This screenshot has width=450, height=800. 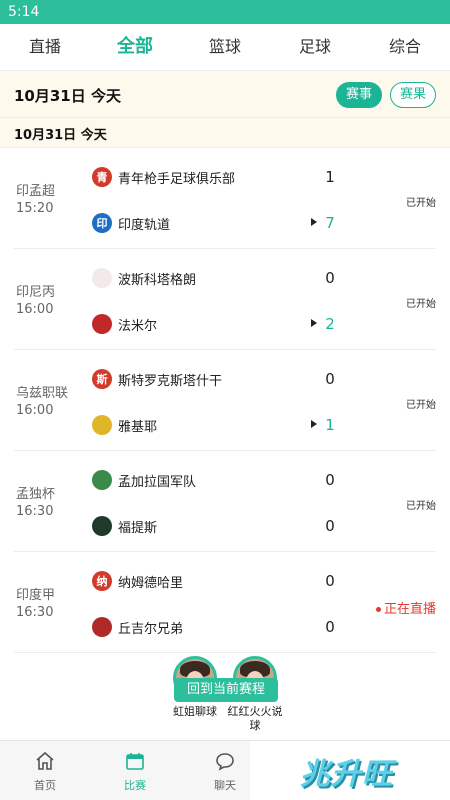 What do you see at coordinates (45, 760) in the screenshot?
I see `home-icon` at bounding box center [45, 760].